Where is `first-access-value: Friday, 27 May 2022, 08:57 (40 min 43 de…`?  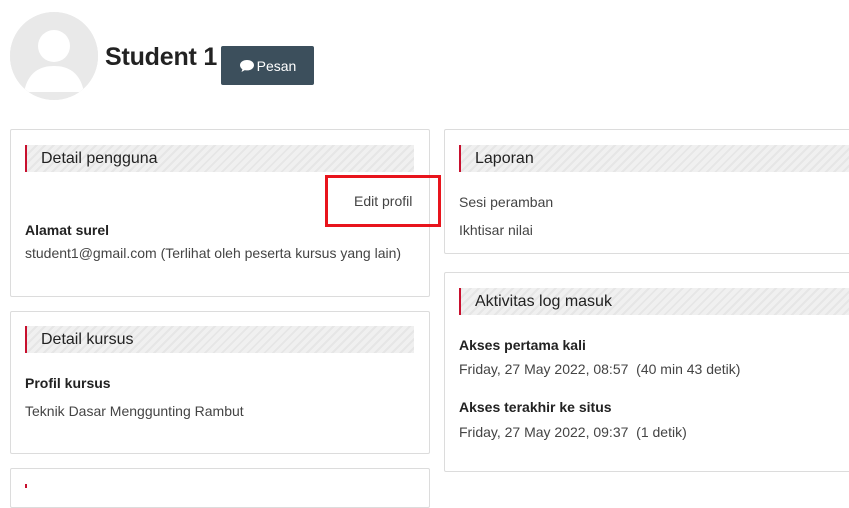 first-access-value: Friday, 27 May 2022, 08:57 (40 min 43 de… is located at coordinates (600, 369).